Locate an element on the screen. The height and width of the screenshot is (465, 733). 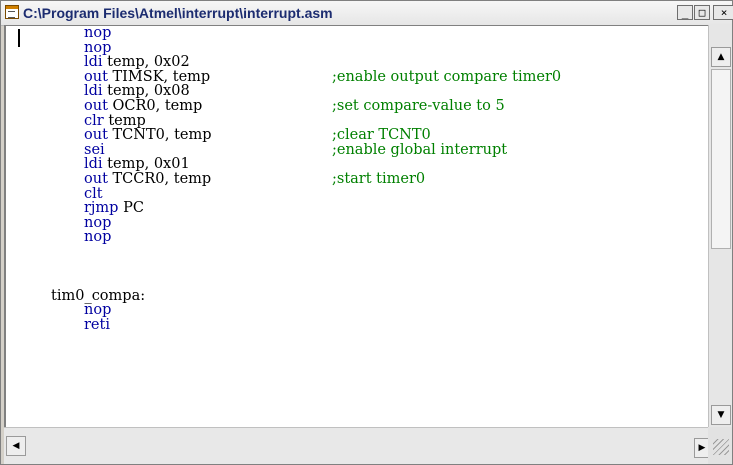
down-arrow-icon: ▼ is located at coordinates (721, 415).